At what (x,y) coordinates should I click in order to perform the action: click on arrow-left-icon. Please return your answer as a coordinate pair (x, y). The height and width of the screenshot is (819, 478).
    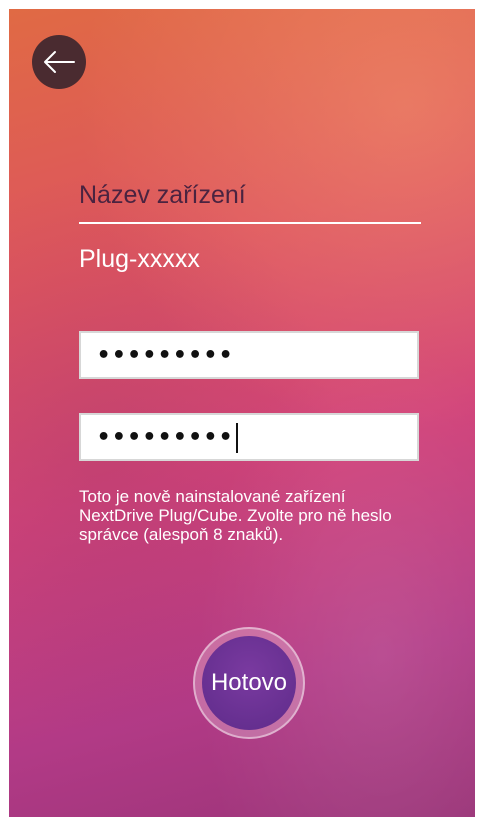
    Looking at the image, I should click on (59, 62).